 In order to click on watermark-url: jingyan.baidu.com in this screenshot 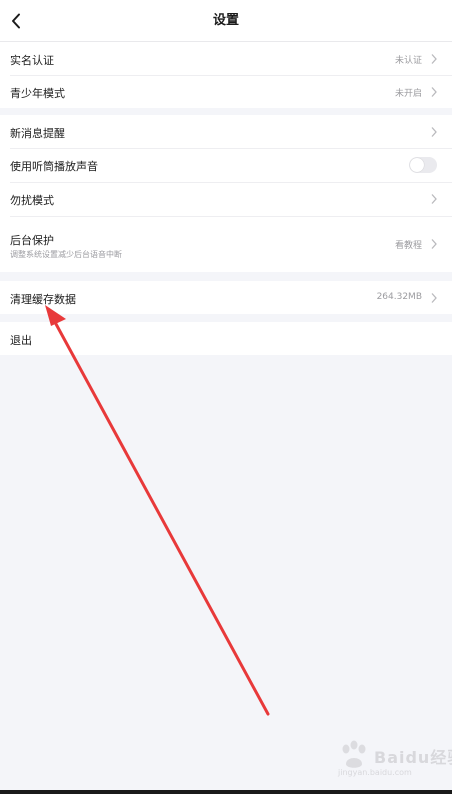, I will do `click(375, 772)`.